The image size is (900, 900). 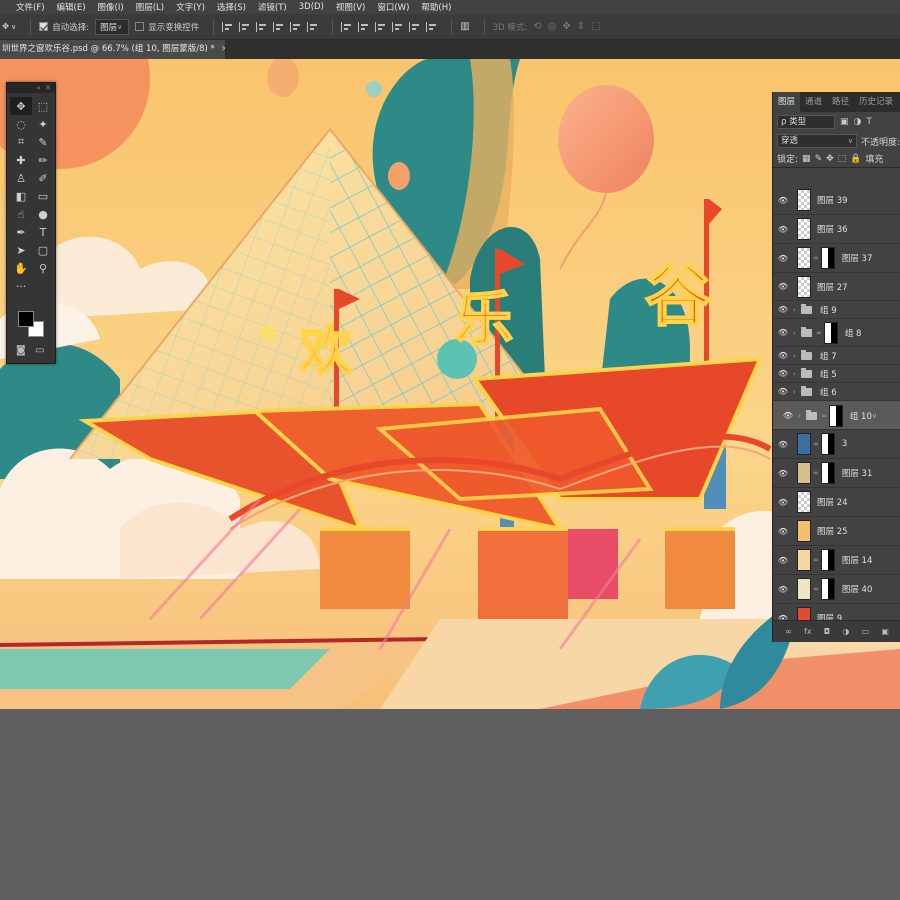 I want to click on gradient-tool: ▭, so click(x=43, y=196).